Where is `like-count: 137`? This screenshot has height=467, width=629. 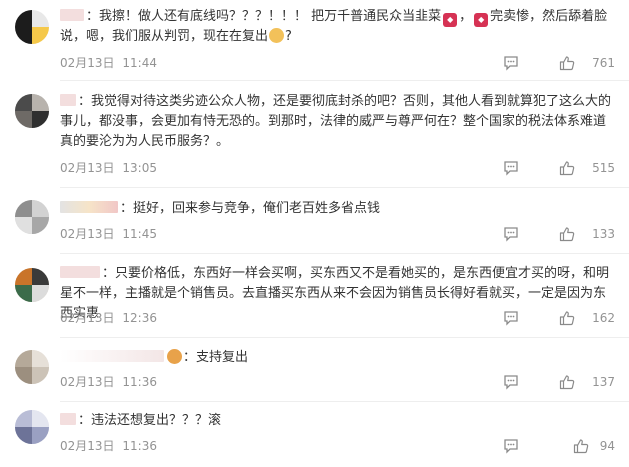
like-count: 137 is located at coordinates (603, 382).